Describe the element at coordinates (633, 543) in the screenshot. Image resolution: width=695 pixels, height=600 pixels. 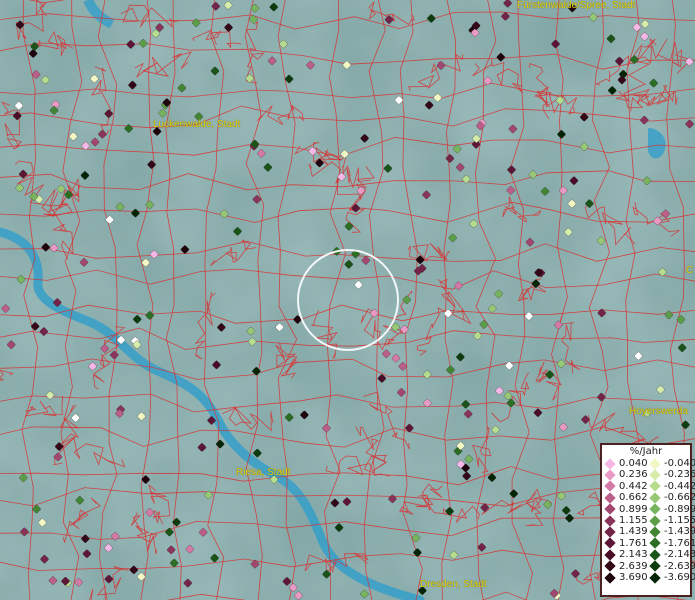
I see `legend-value: 1.761` at that location.